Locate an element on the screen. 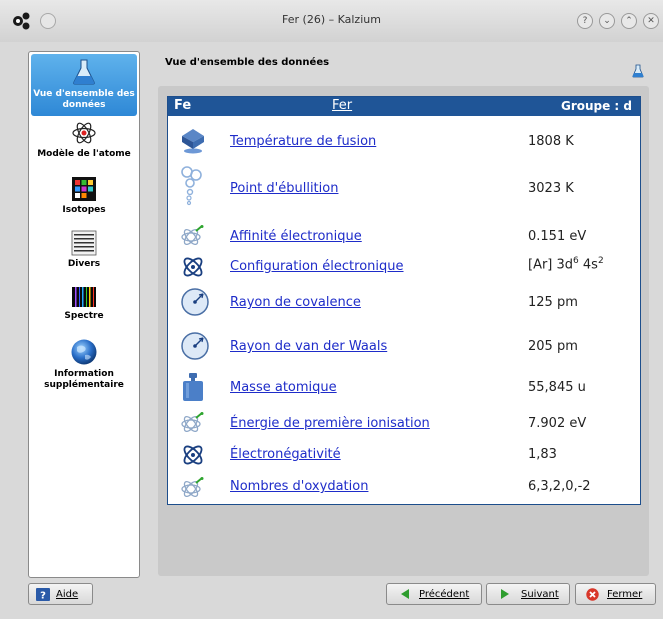 The width and height of the screenshot is (663, 619). sidebar-item-overview: Vue d'ensemble des données is located at coordinates (84, 85).